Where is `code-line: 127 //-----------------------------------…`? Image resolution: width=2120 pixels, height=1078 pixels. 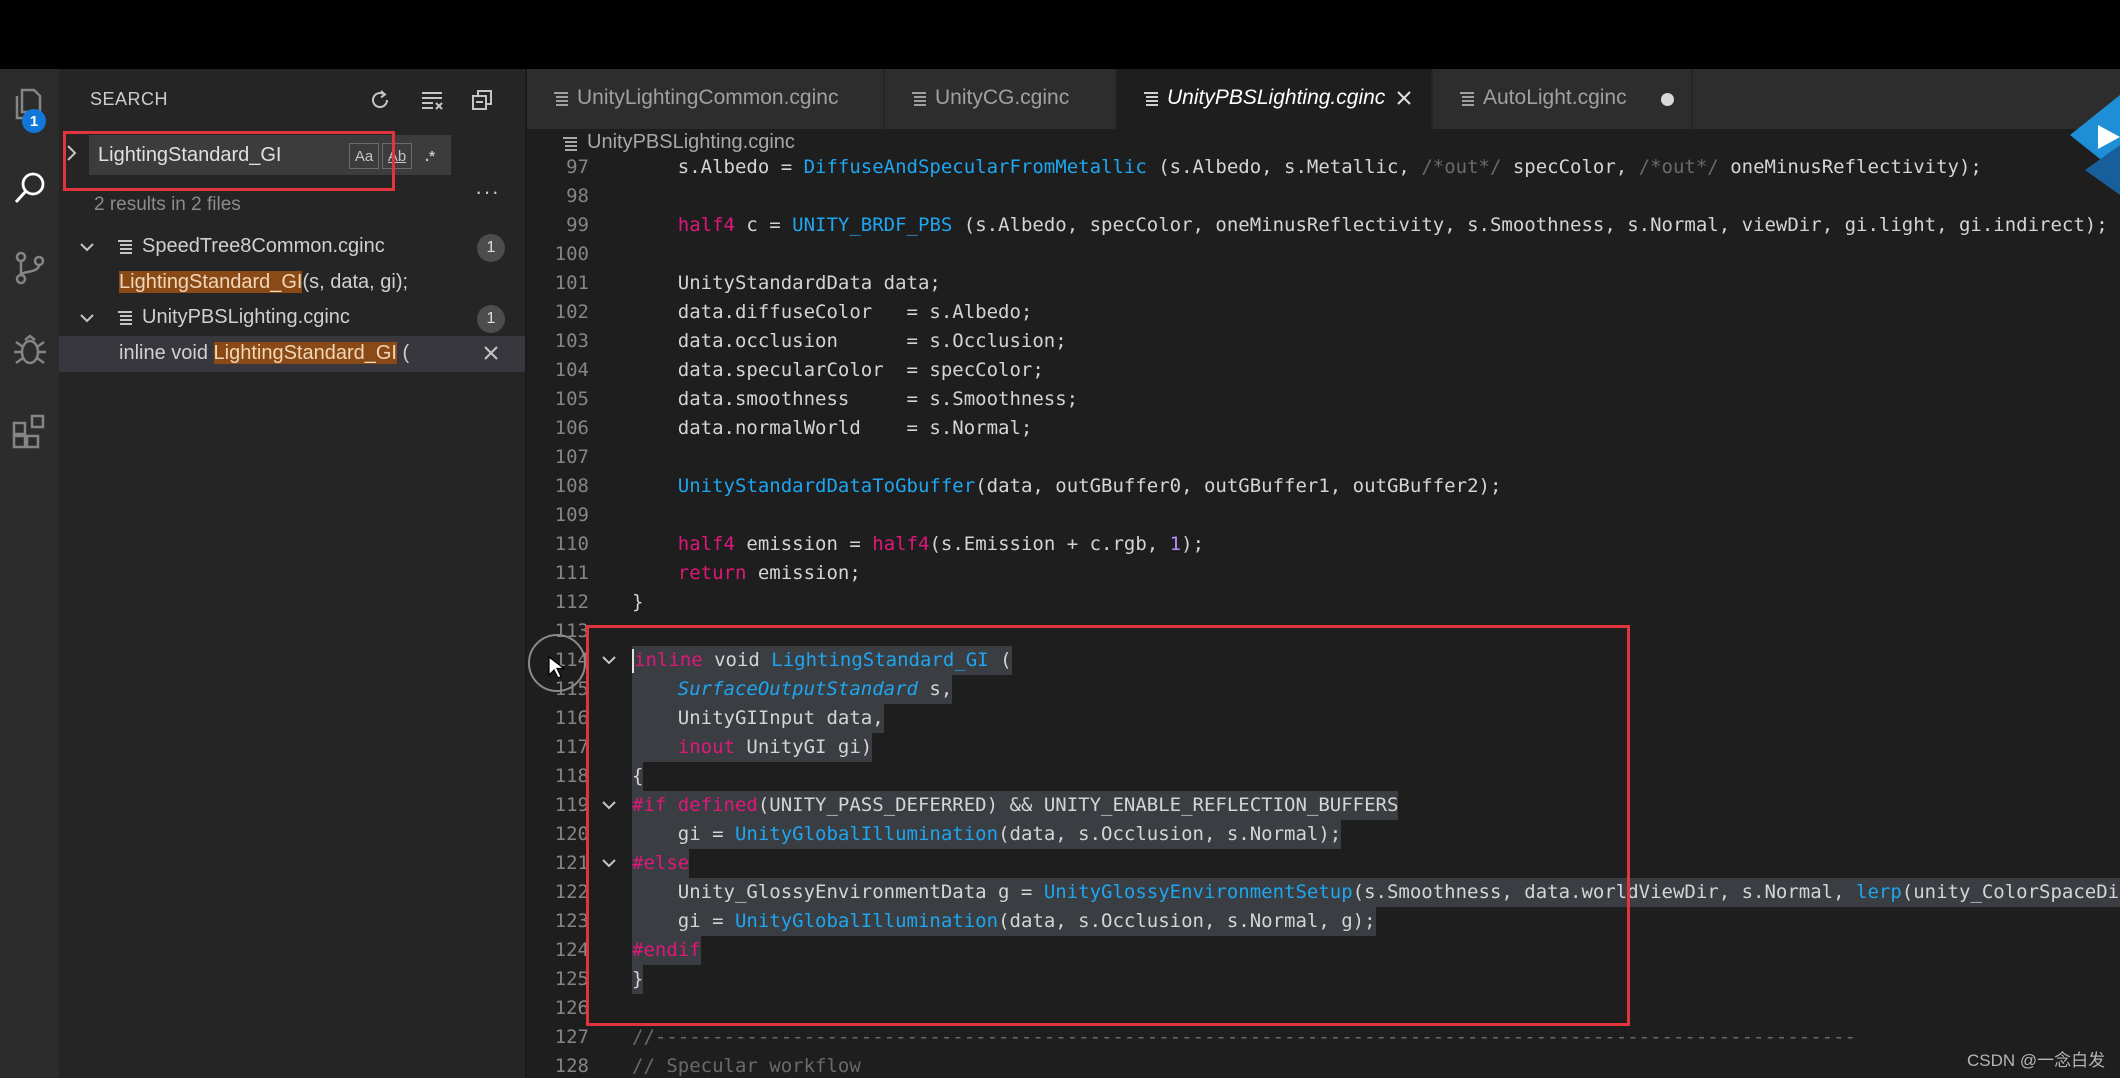
code-line: 127 //-----------------------------------… is located at coordinates (1323, 1037).